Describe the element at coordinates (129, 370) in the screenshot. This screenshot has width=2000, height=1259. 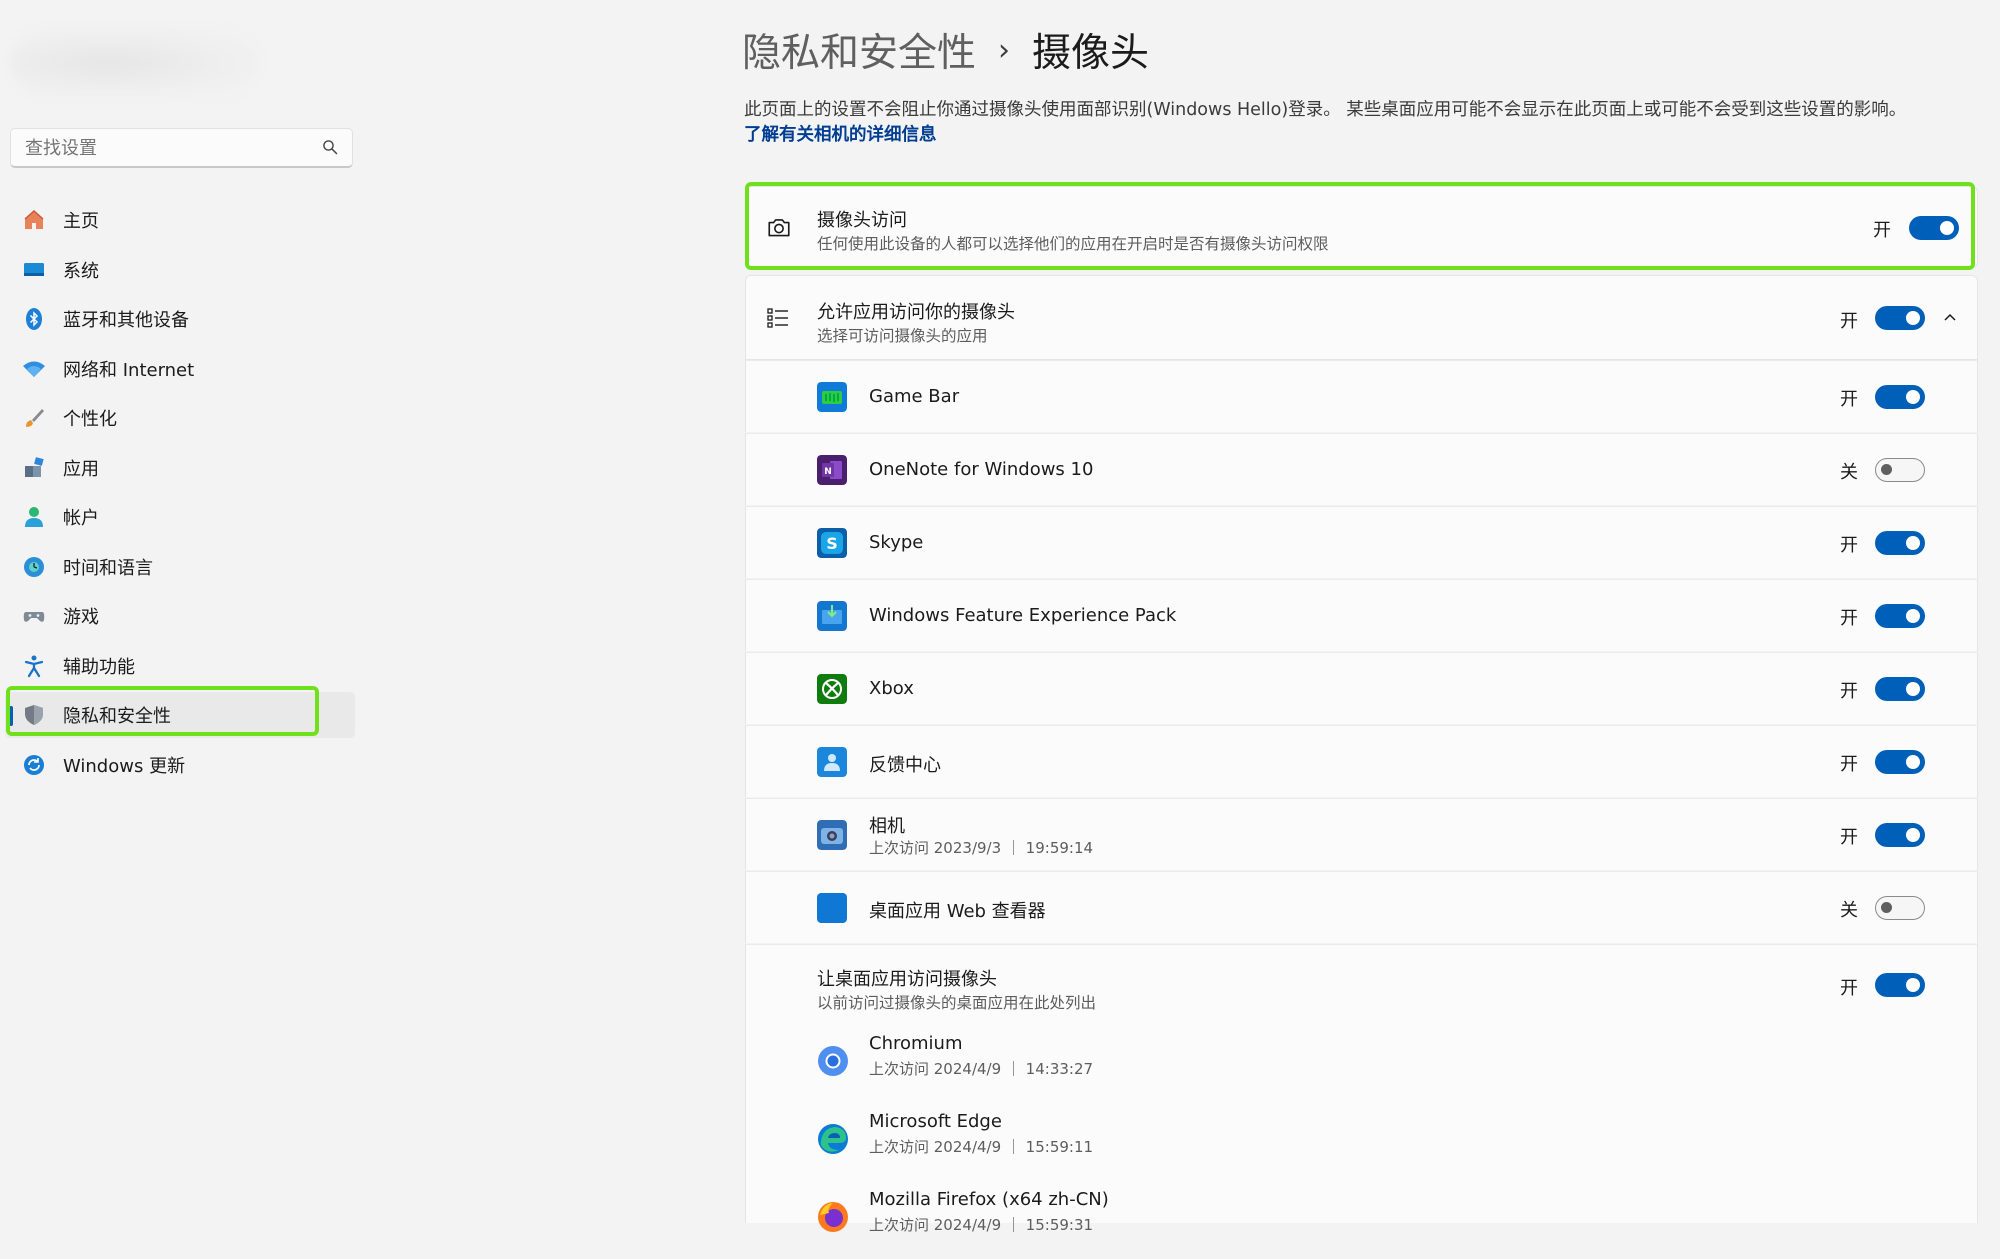
I see `sidebar-item-label: 网络和 Internet` at that location.